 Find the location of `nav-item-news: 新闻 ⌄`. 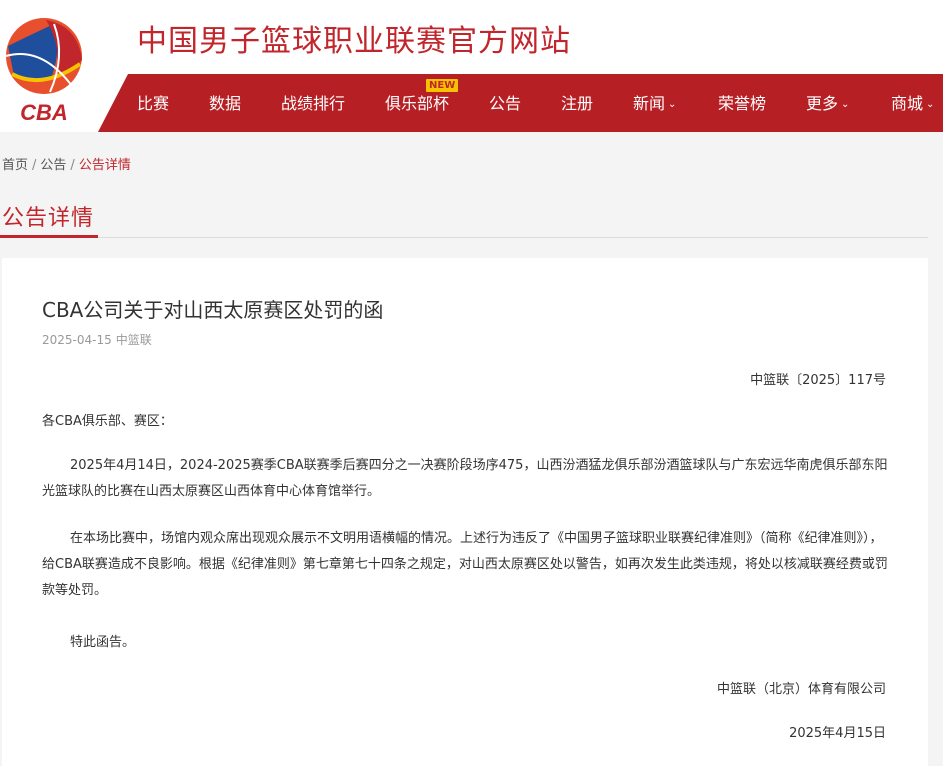

nav-item-news: 新闻 ⌄ is located at coordinates (654, 103).